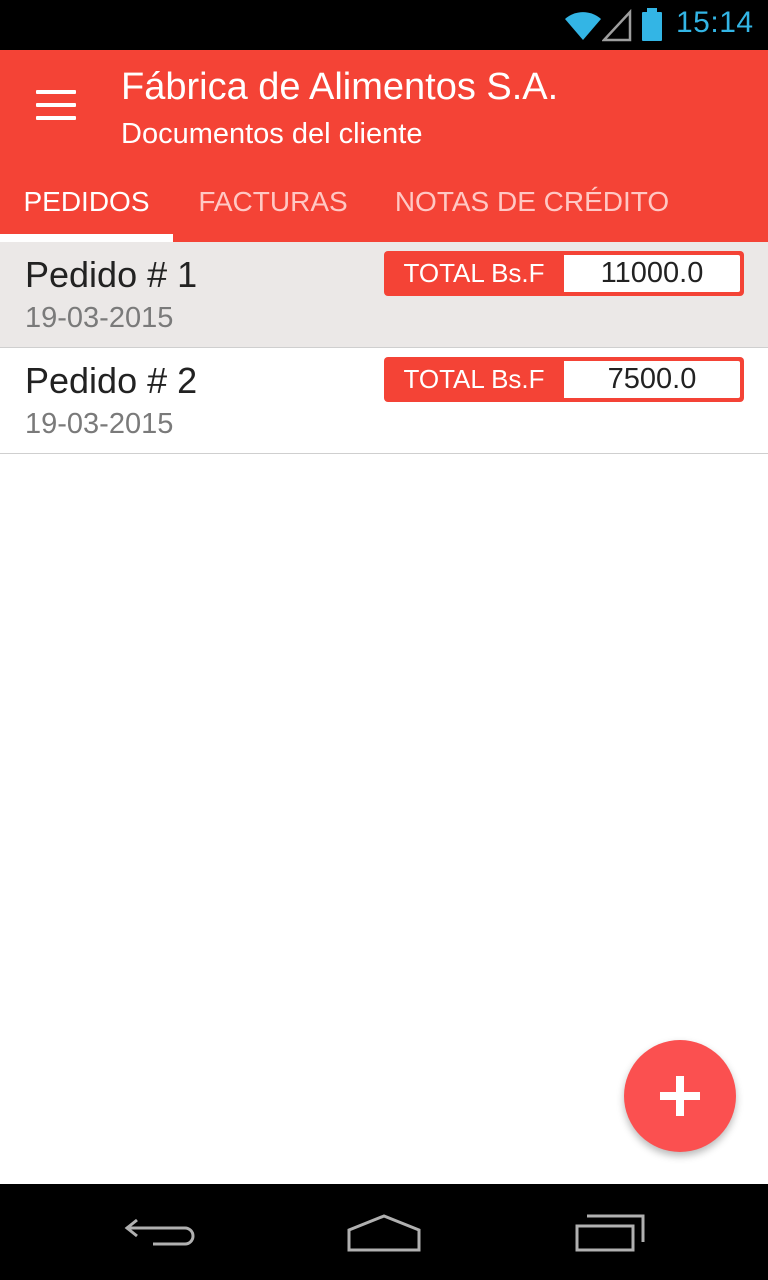  Describe the element at coordinates (160, 1232) in the screenshot. I see `back-icon` at that location.